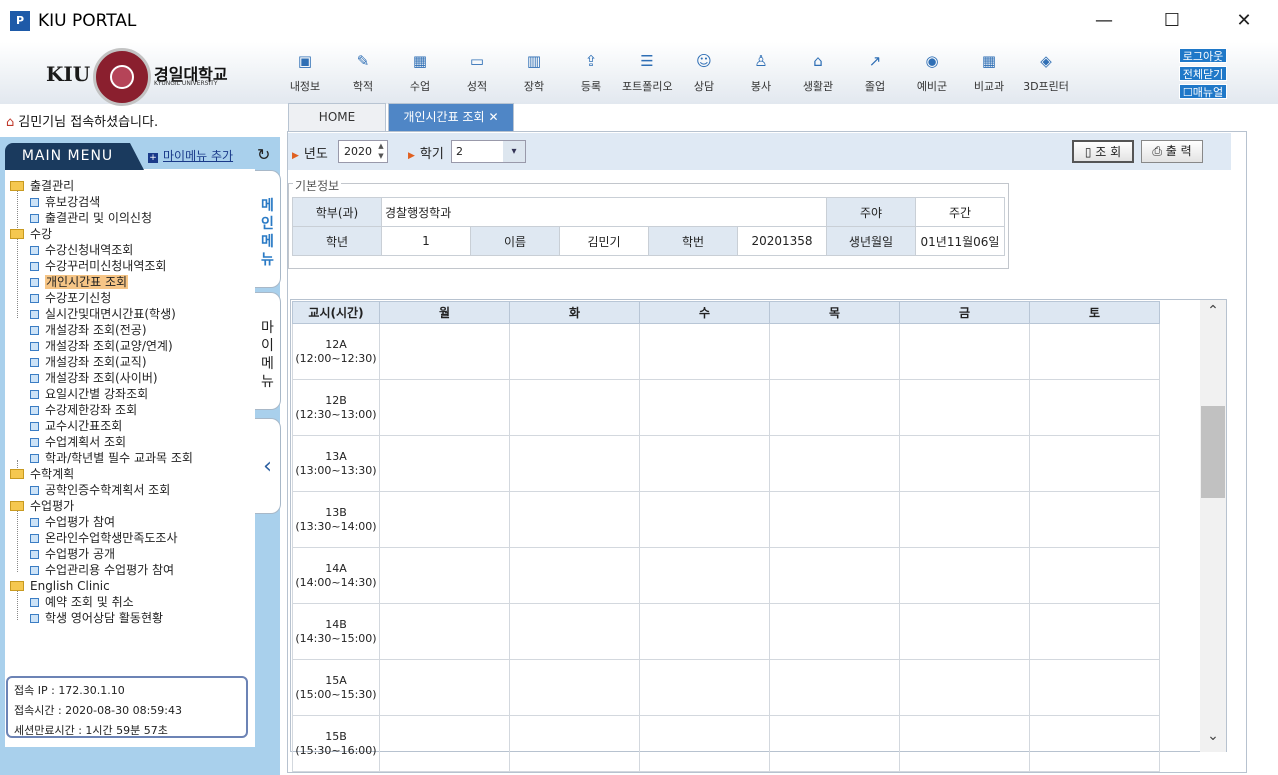  Describe the element at coordinates (81, 250) in the screenshot. I see `menu-item: 수강신청내역조회` at that location.